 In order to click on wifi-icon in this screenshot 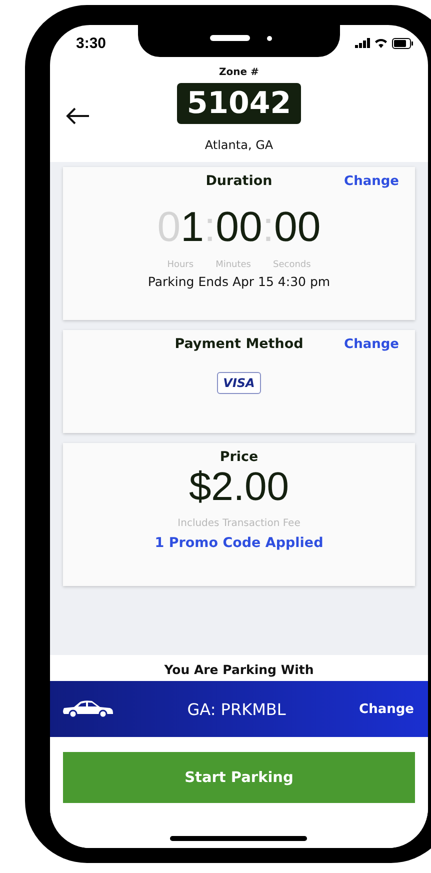, I will do `click(381, 43)`.